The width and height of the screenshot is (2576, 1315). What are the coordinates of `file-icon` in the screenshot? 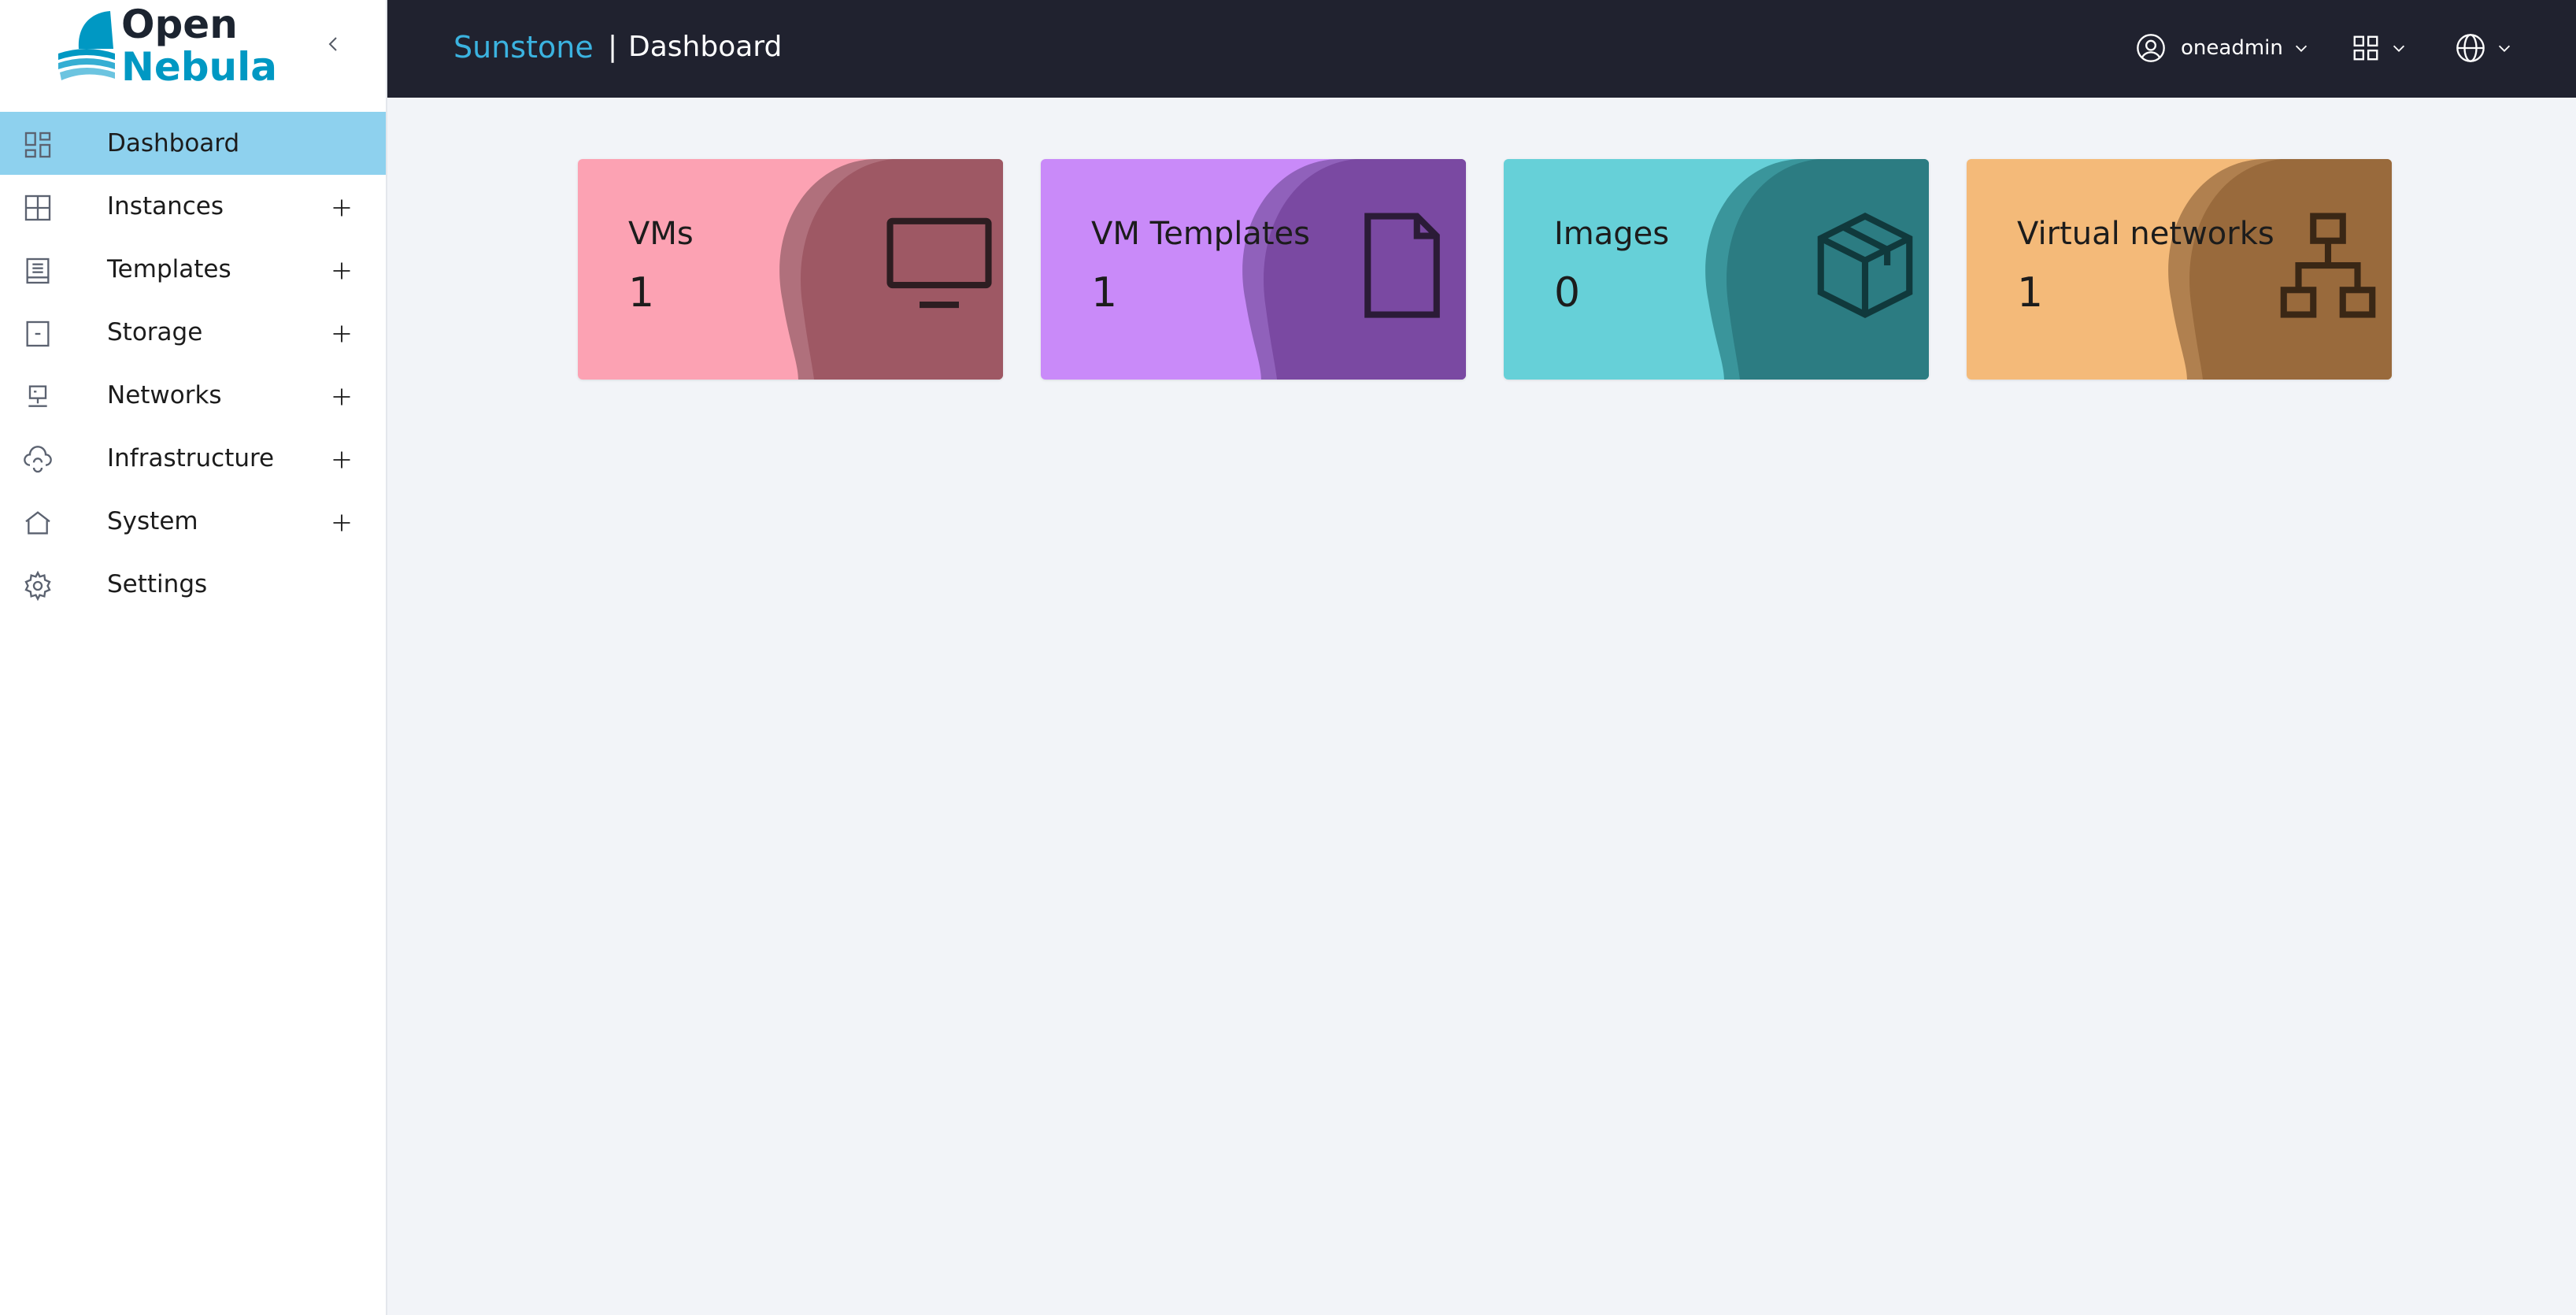 It's located at (1402, 265).